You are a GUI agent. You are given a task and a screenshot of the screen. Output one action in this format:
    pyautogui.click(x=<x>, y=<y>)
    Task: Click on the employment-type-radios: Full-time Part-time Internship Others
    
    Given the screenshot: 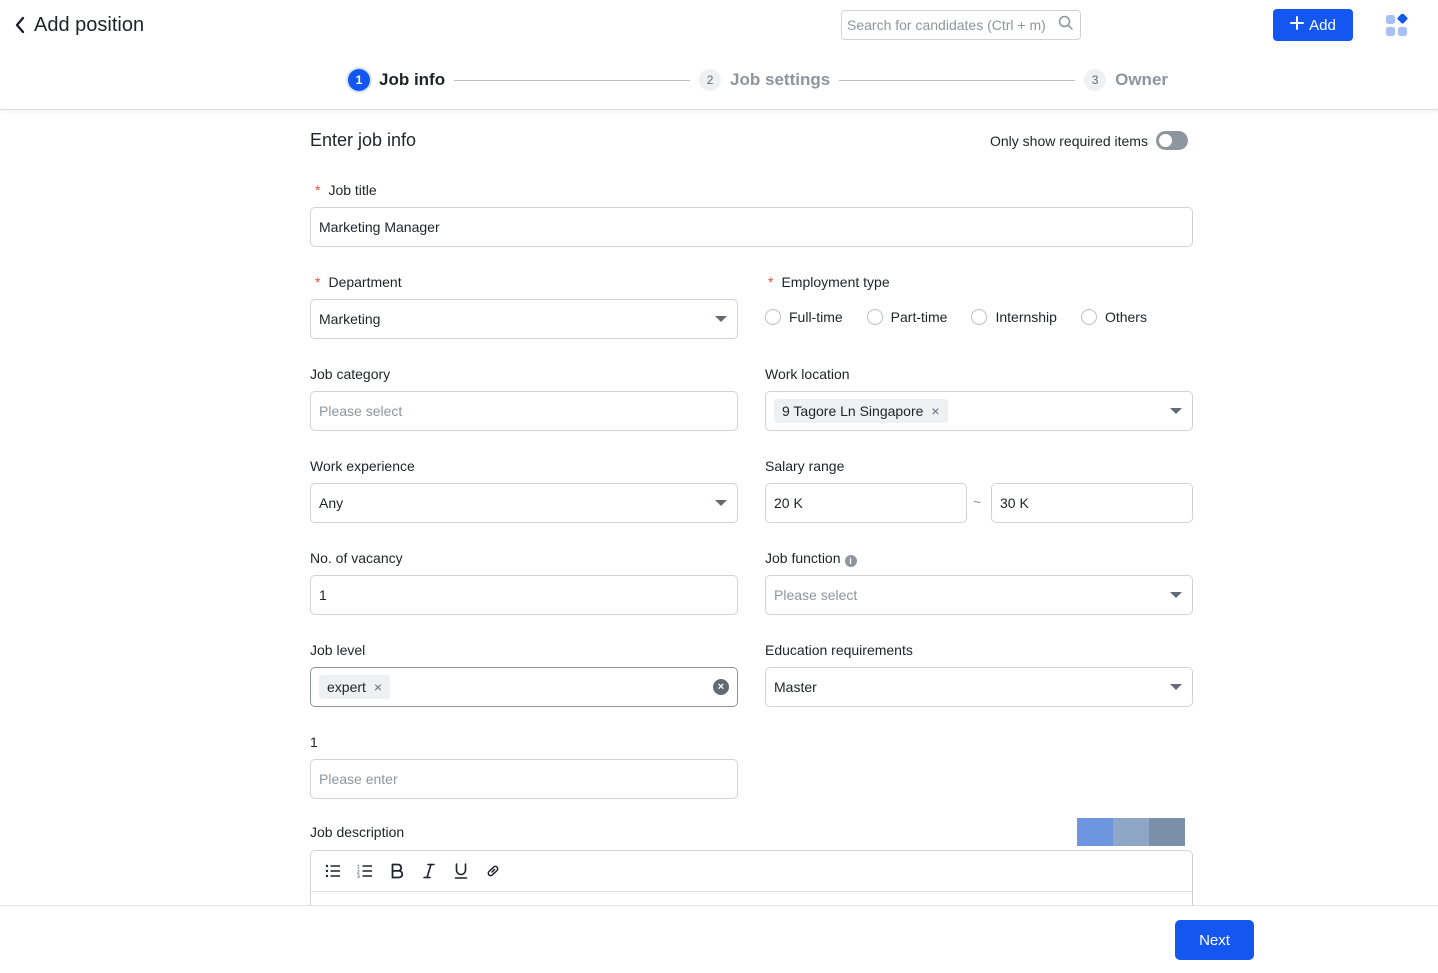 What is the action you would take?
    pyautogui.click(x=968, y=317)
    